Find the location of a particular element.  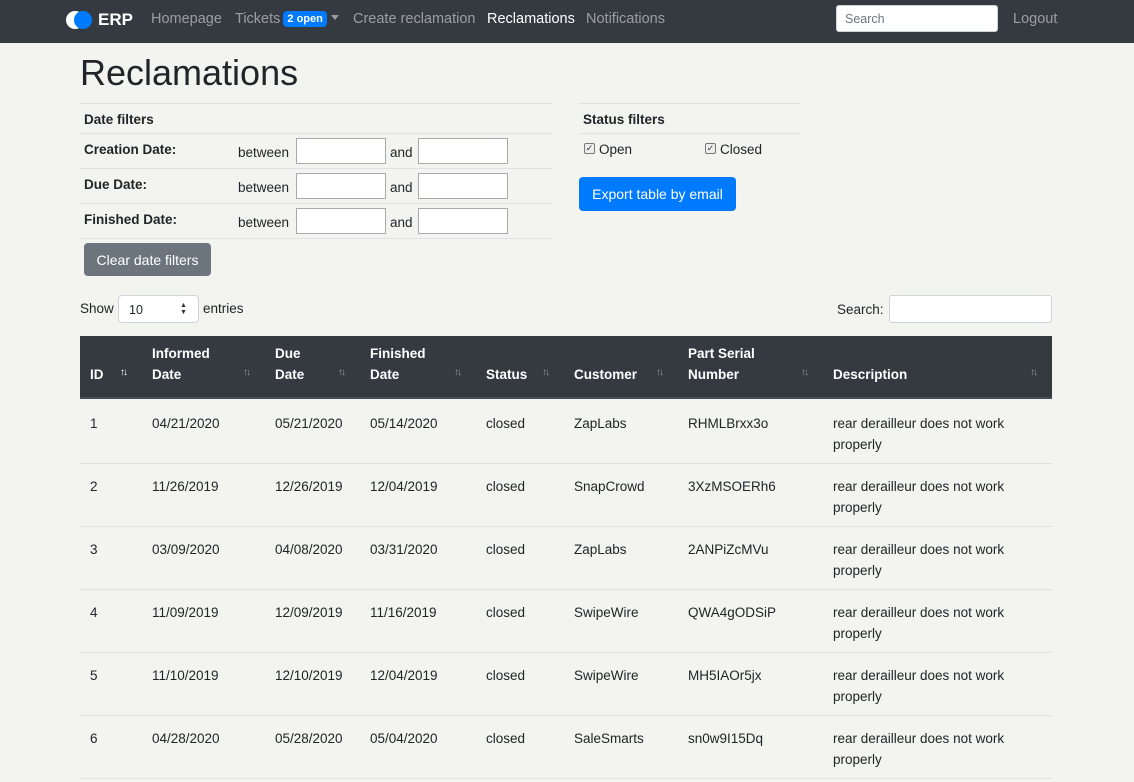

cell-informed-date: 11/10/2019 is located at coordinates (185, 675).